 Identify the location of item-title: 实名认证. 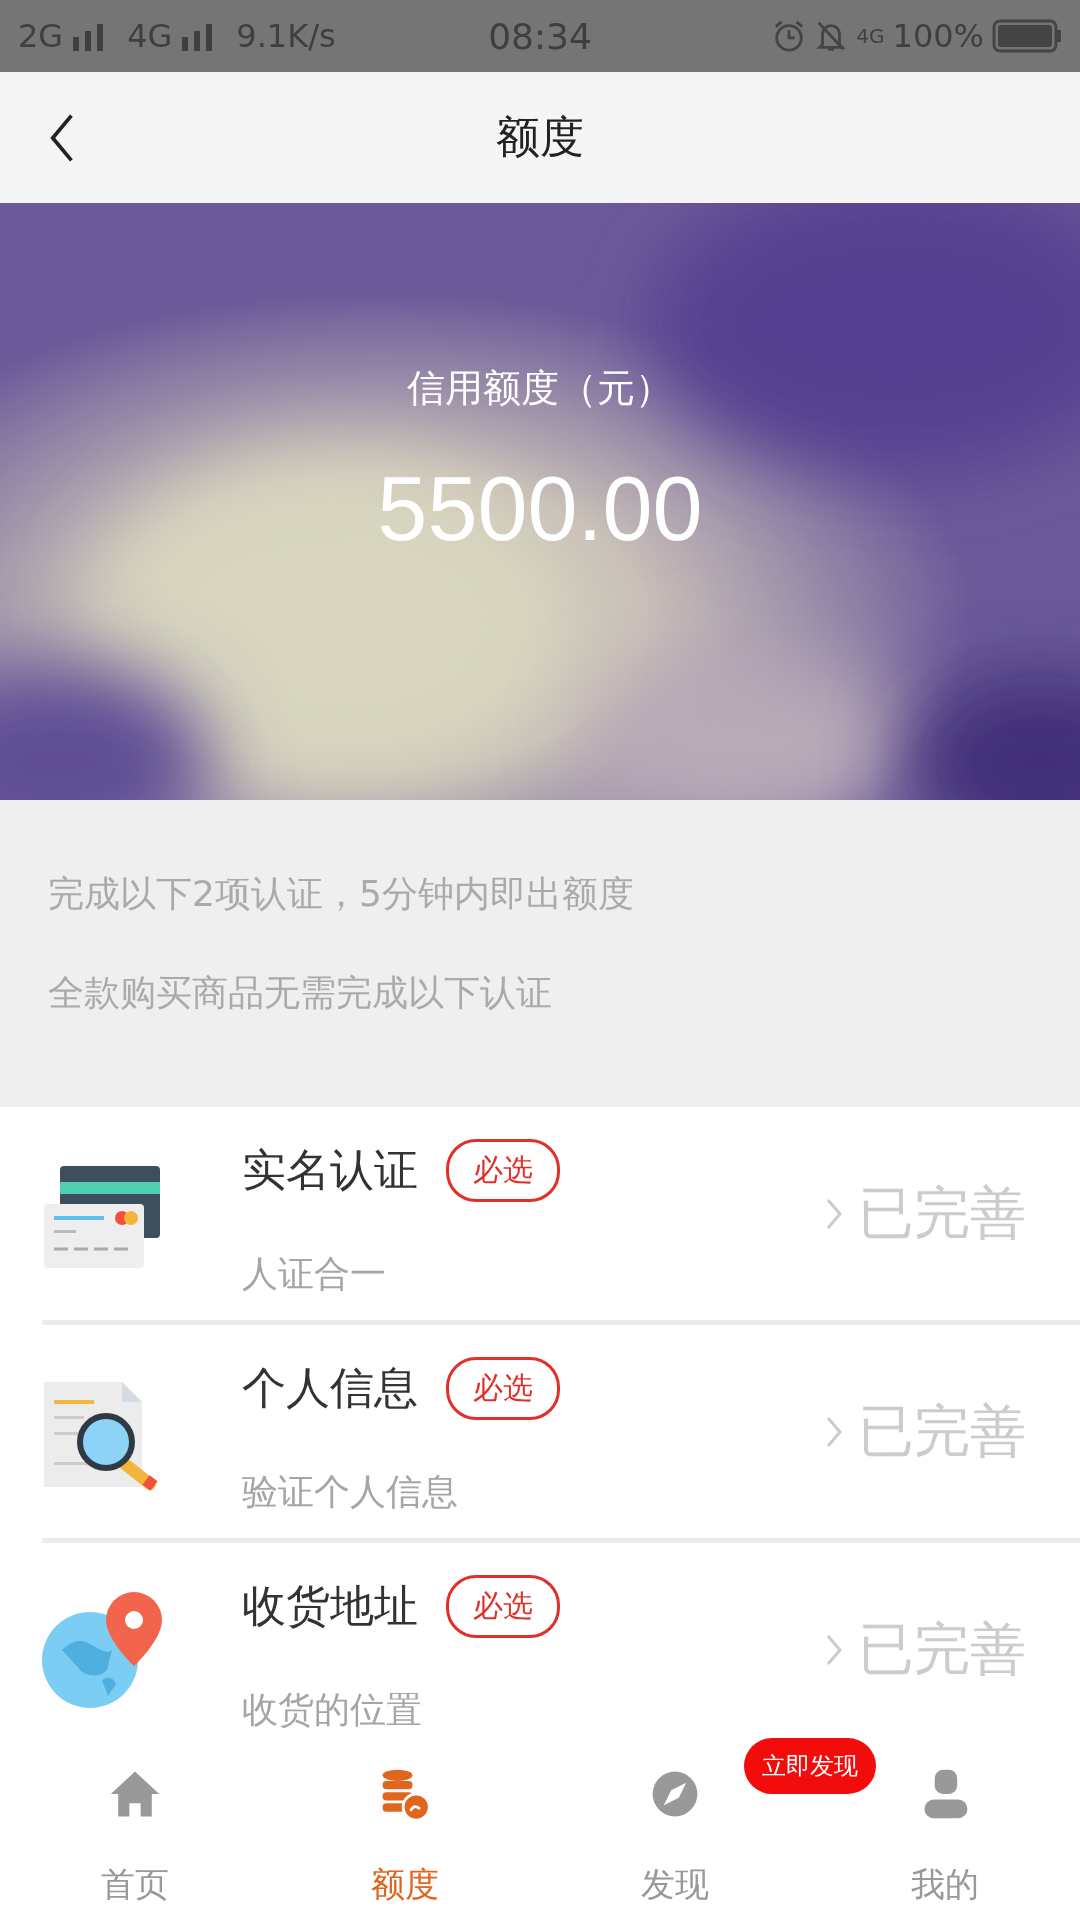
(330, 1169).